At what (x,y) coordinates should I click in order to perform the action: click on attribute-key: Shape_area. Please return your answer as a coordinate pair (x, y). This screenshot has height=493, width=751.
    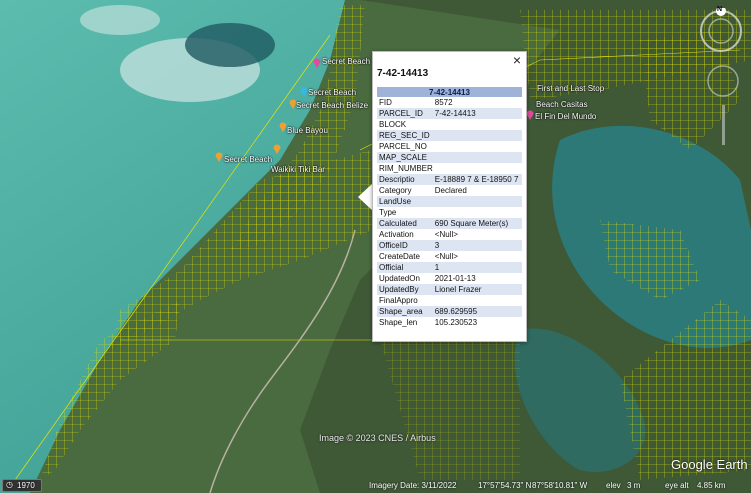
    Looking at the image, I should click on (405, 311).